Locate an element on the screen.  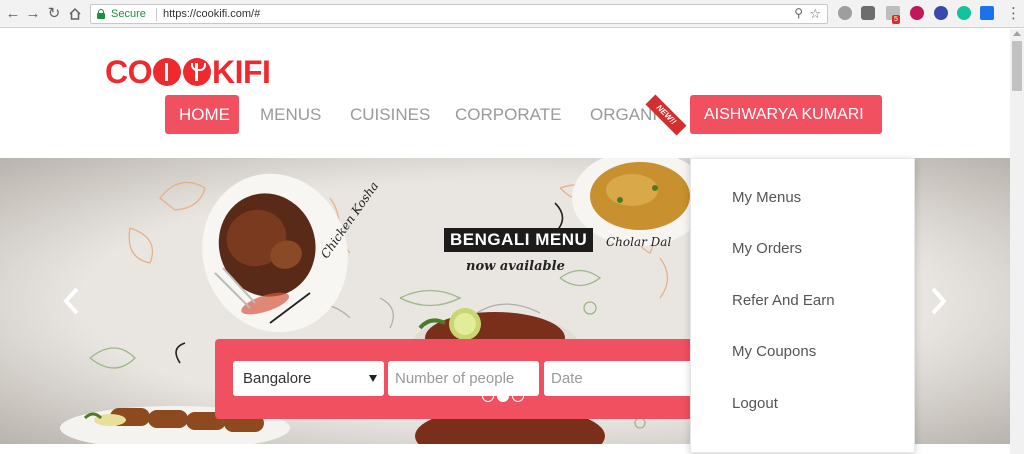
back-icon: ← is located at coordinates (13, 14).